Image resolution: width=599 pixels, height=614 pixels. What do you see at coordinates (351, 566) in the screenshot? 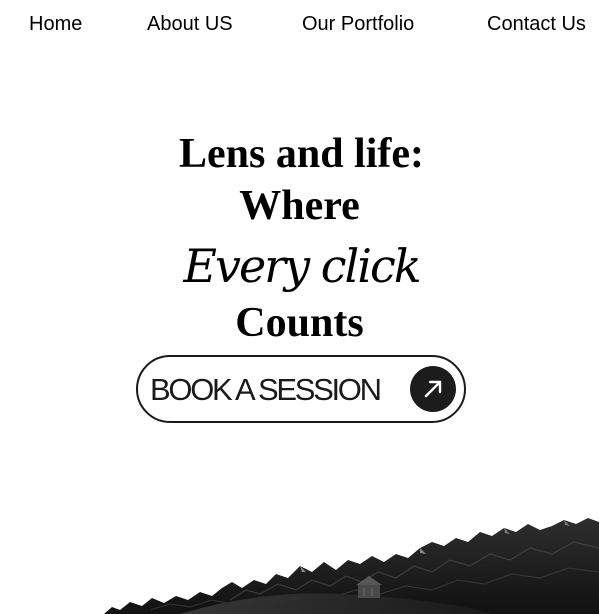
I see `mountain-image` at bounding box center [351, 566].